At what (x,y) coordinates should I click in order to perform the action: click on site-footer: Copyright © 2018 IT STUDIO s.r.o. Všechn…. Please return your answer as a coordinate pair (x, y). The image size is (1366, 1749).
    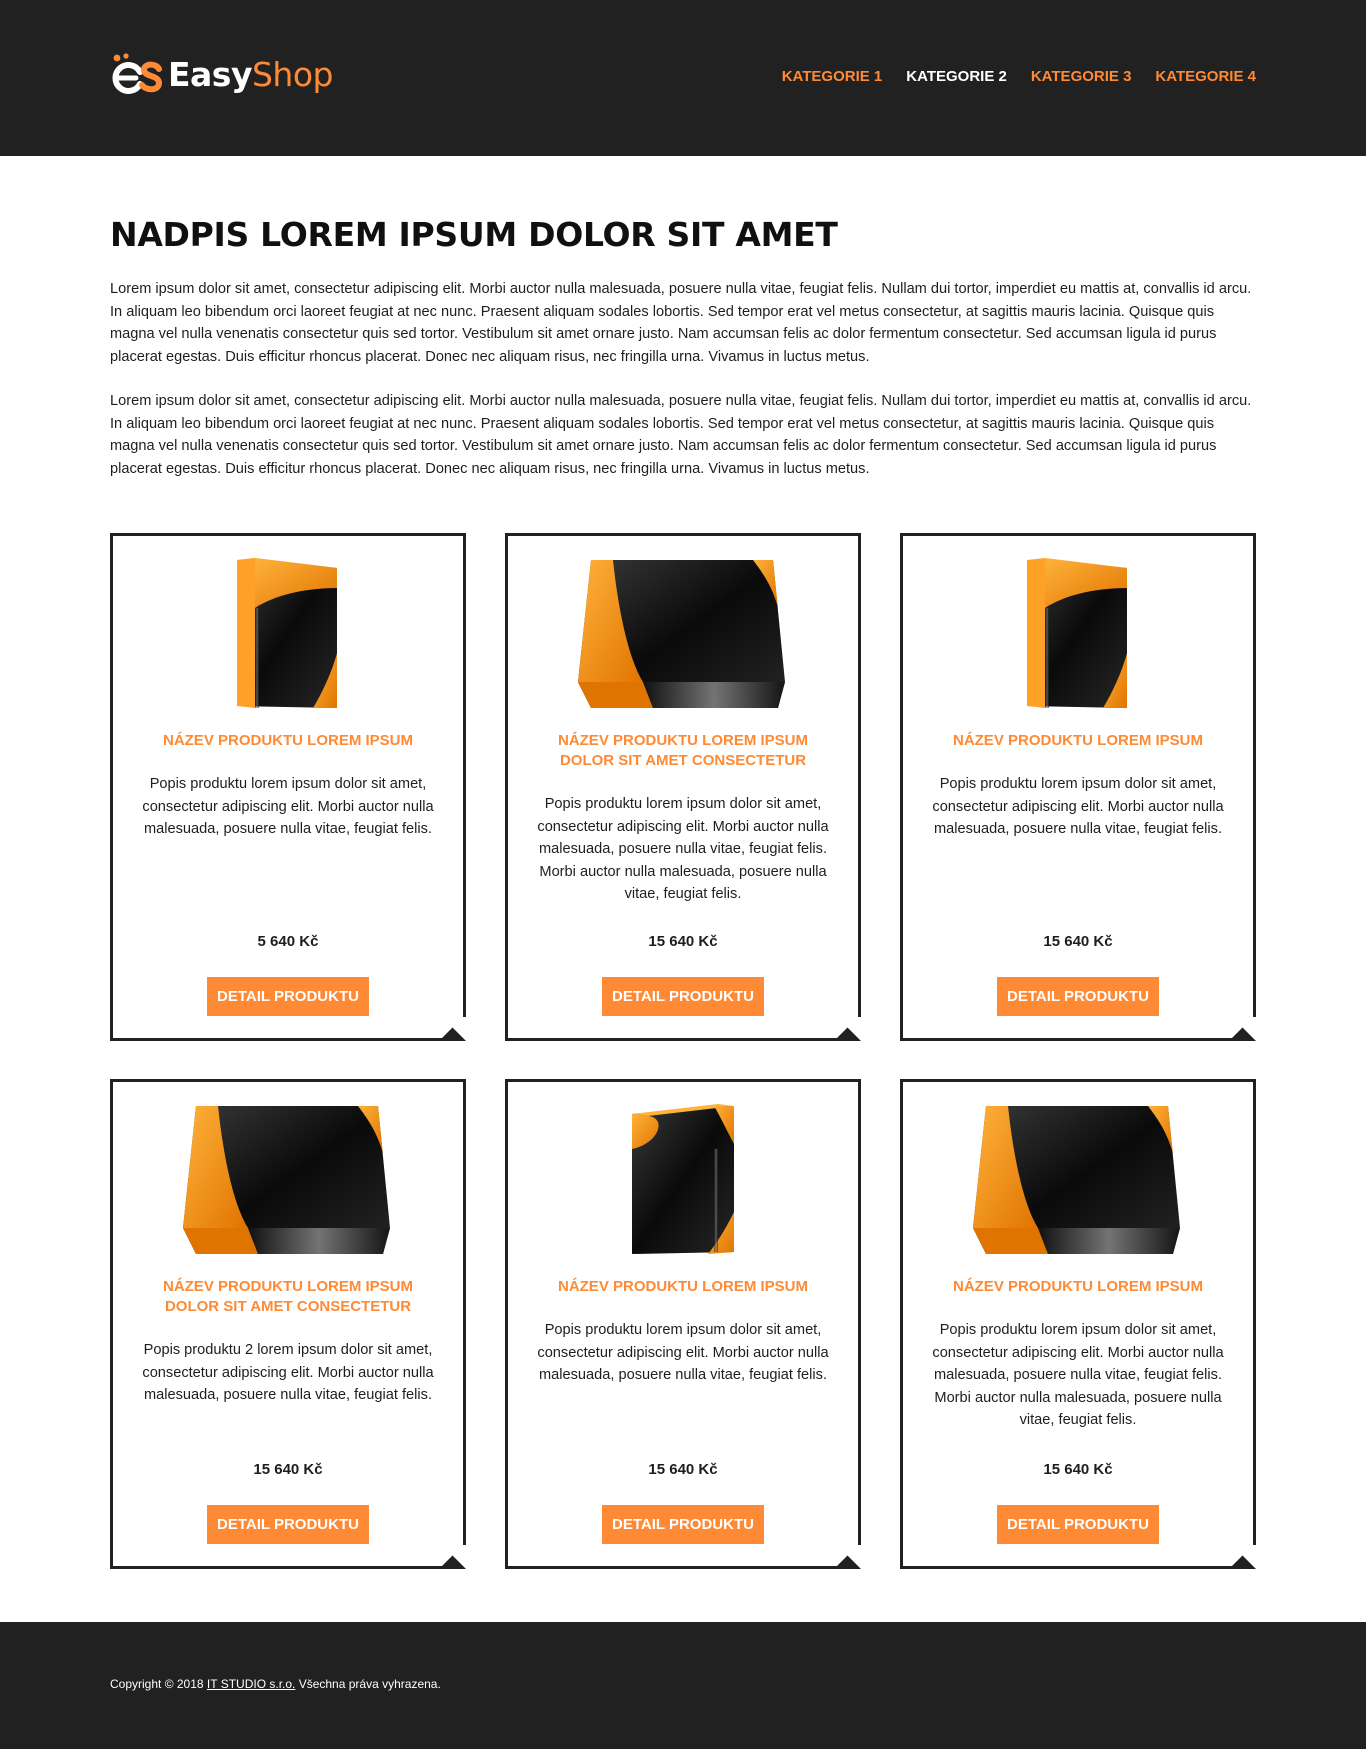
    Looking at the image, I should click on (683, 1685).